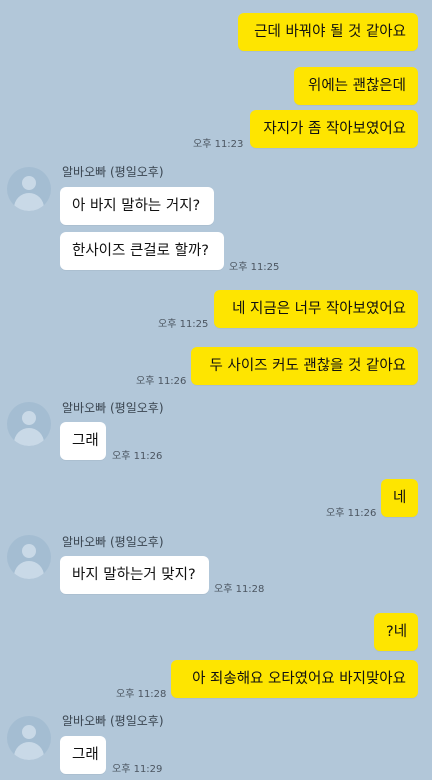 This screenshot has width=432, height=780. Describe the element at coordinates (137, 206) in the screenshot. I see `other-message-bubble: 아 바지 말하는 거지?` at that location.